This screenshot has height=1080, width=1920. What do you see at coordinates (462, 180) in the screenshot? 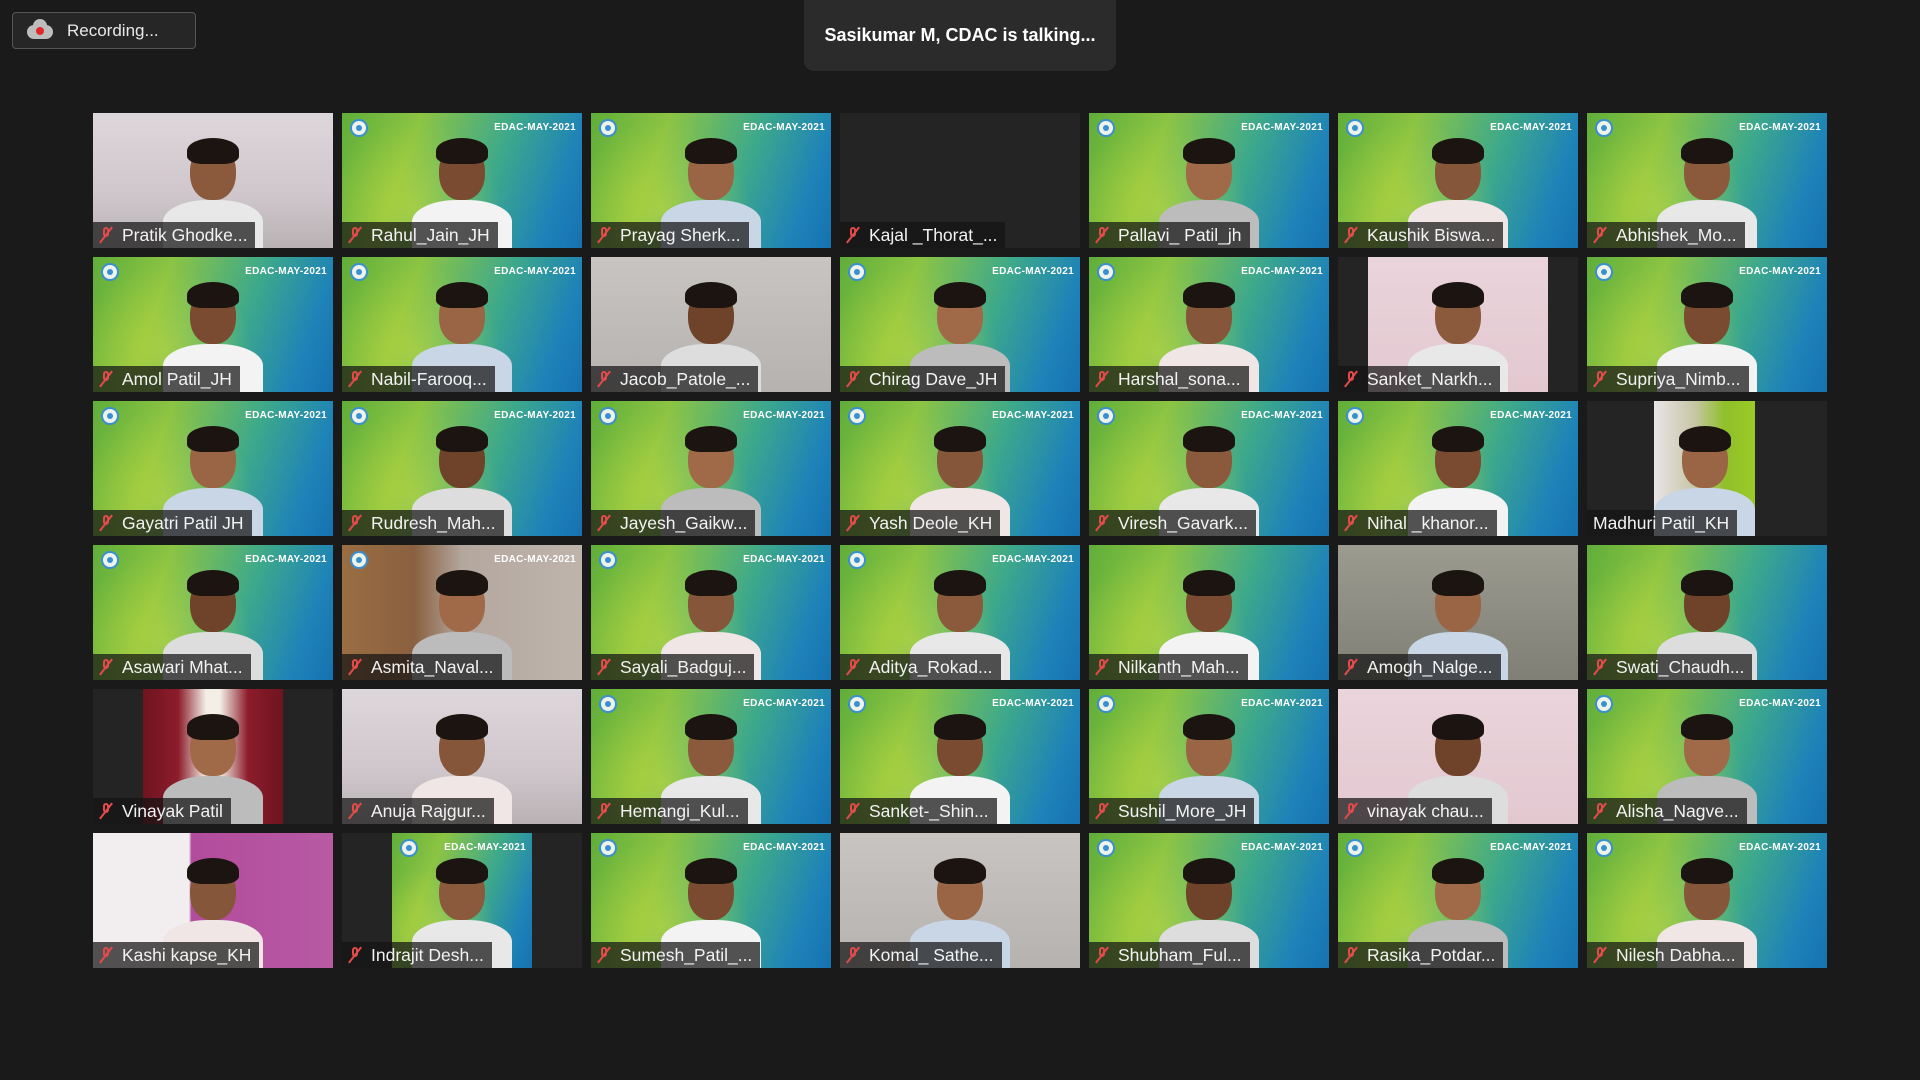
I see `participant-tile: EDAC-MAY-2021 Rahul_Jain_JH` at bounding box center [462, 180].